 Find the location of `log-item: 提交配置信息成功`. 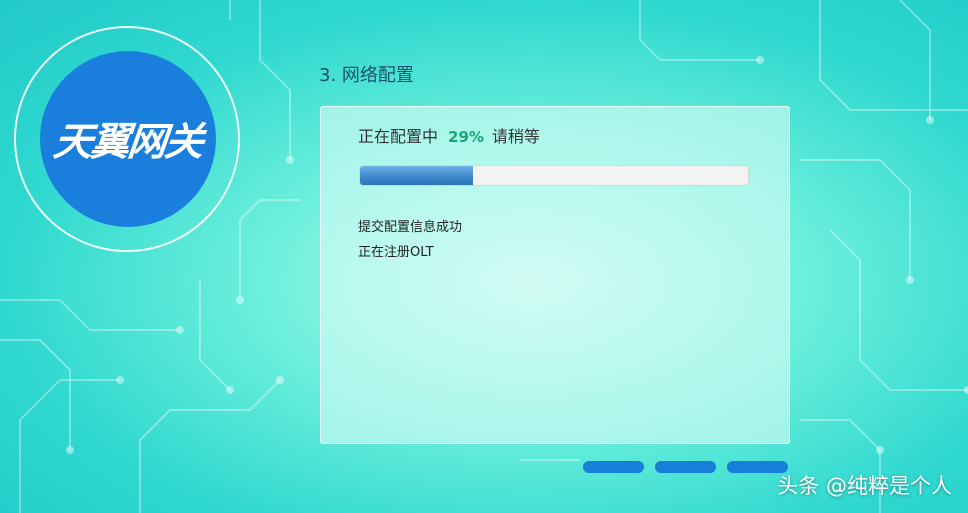

log-item: 提交配置信息成功 is located at coordinates (410, 227).